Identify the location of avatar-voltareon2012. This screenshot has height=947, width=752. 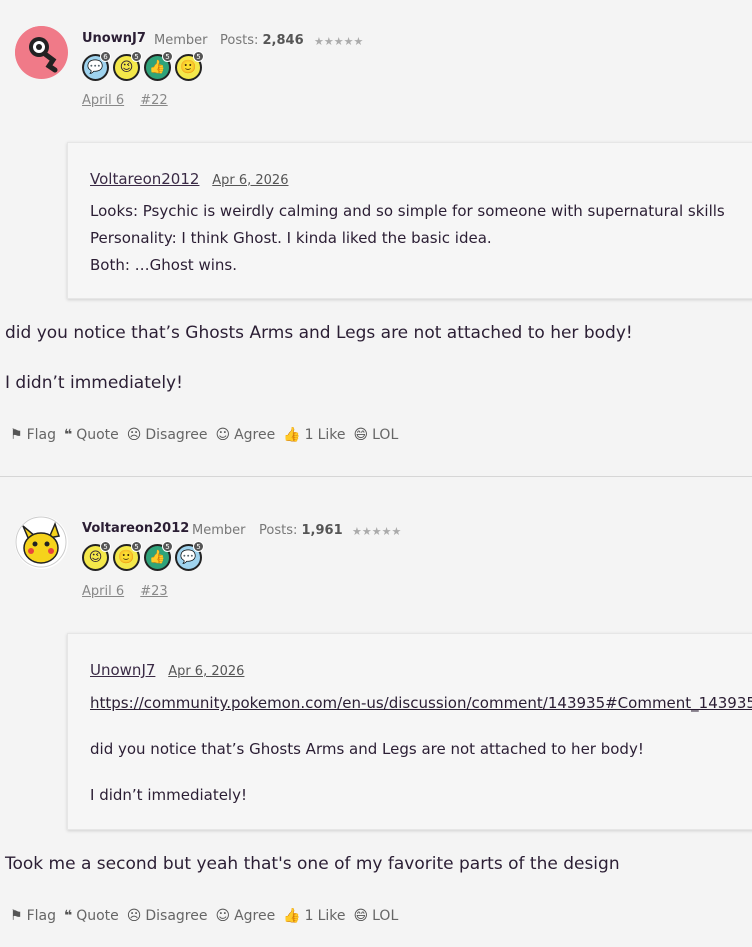
(41, 542).